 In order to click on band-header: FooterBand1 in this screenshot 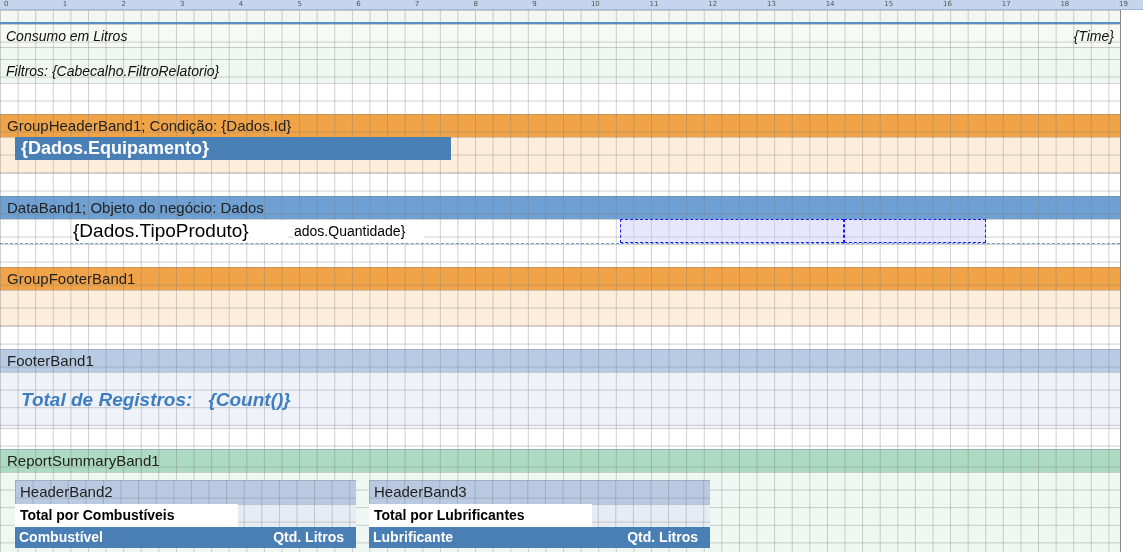, I will do `click(560, 360)`.